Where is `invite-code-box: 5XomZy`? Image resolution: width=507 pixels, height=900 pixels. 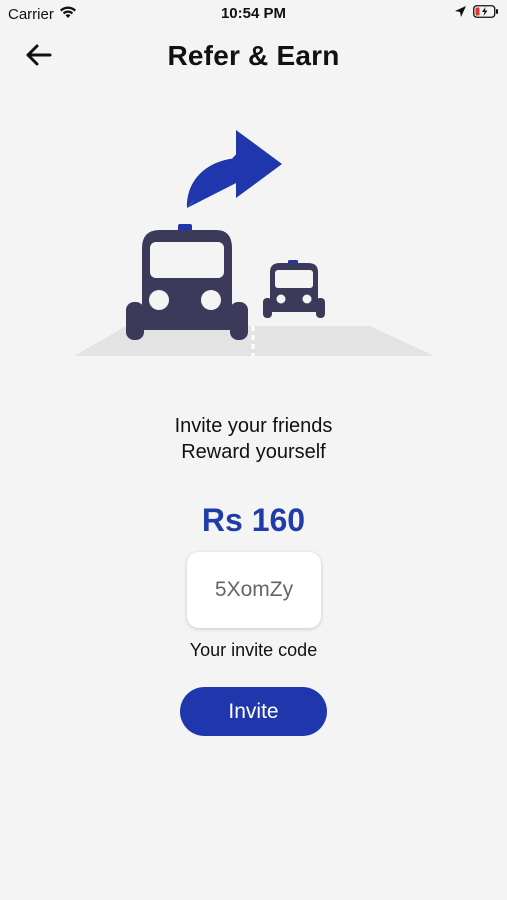 invite-code-box: 5XomZy is located at coordinates (254, 590).